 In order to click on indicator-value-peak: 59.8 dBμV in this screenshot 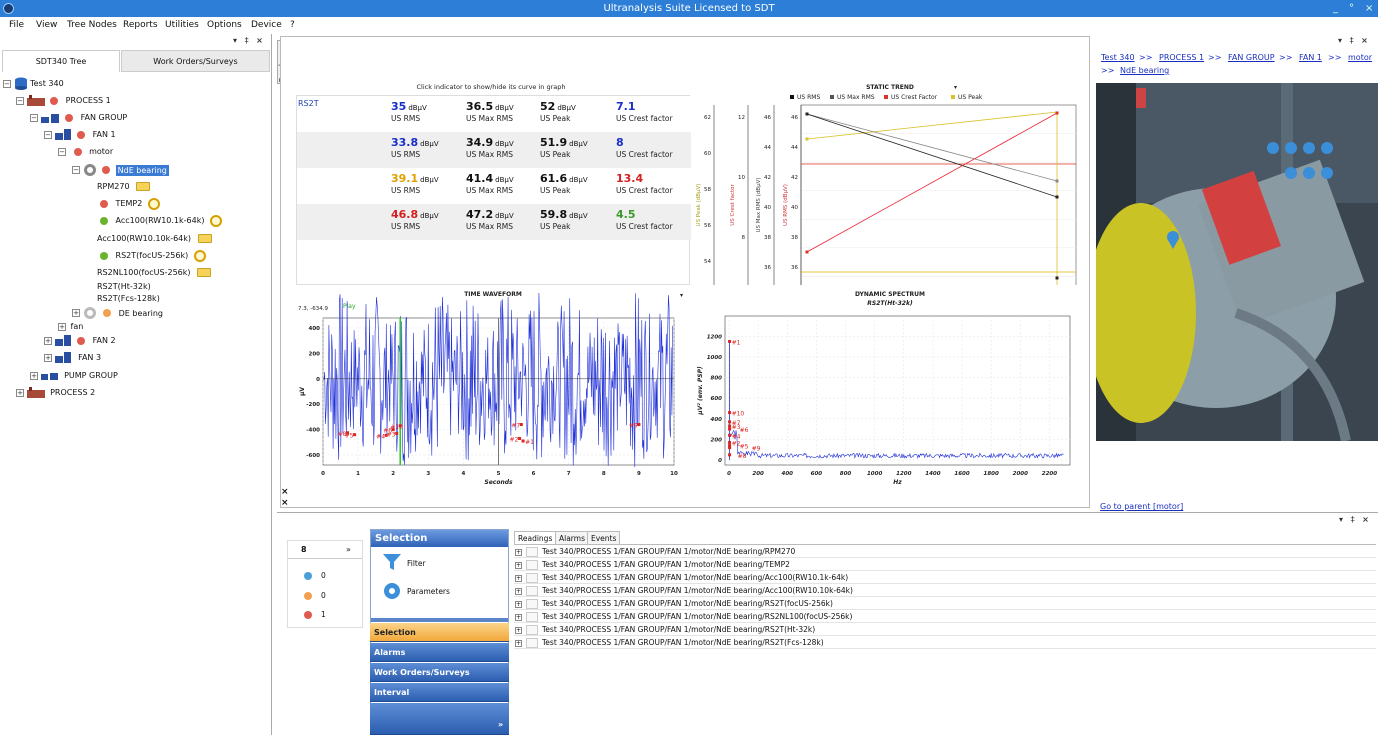, I will do `click(564, 214)`.